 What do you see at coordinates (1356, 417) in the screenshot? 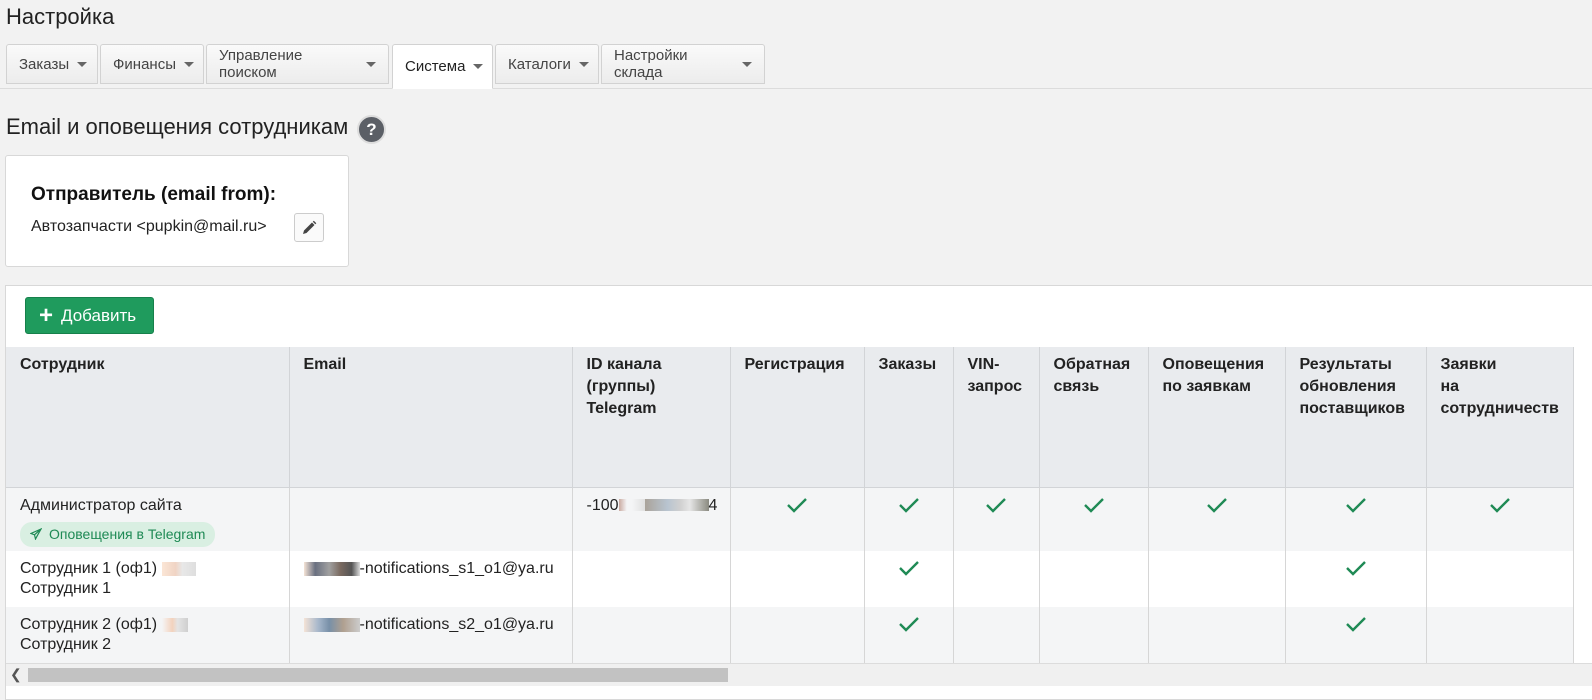
I see `column-header-supplier-updates: Результаты обновления поставщиков` at bounding box center [1356, 417].